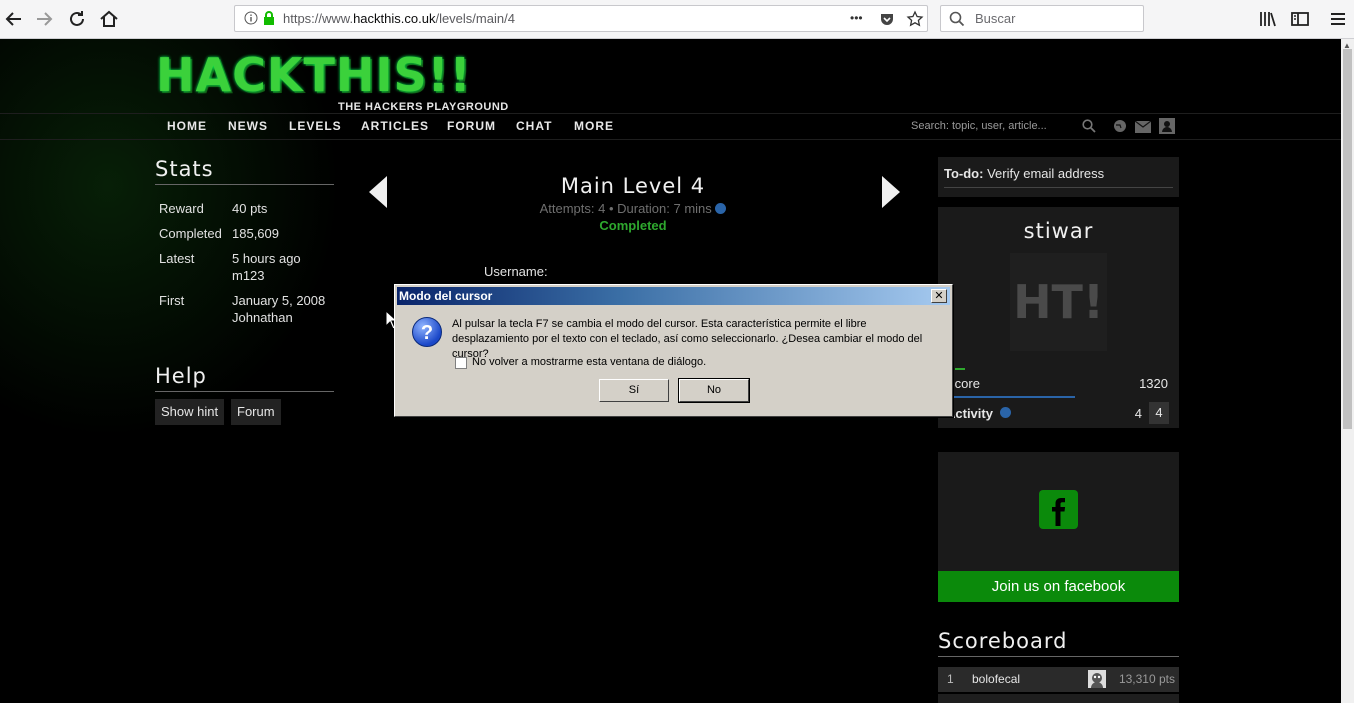 Image resolution: width=1354 pixels, height=703 pixels. I want to click on avatar: HT!, so click(1058, 302).